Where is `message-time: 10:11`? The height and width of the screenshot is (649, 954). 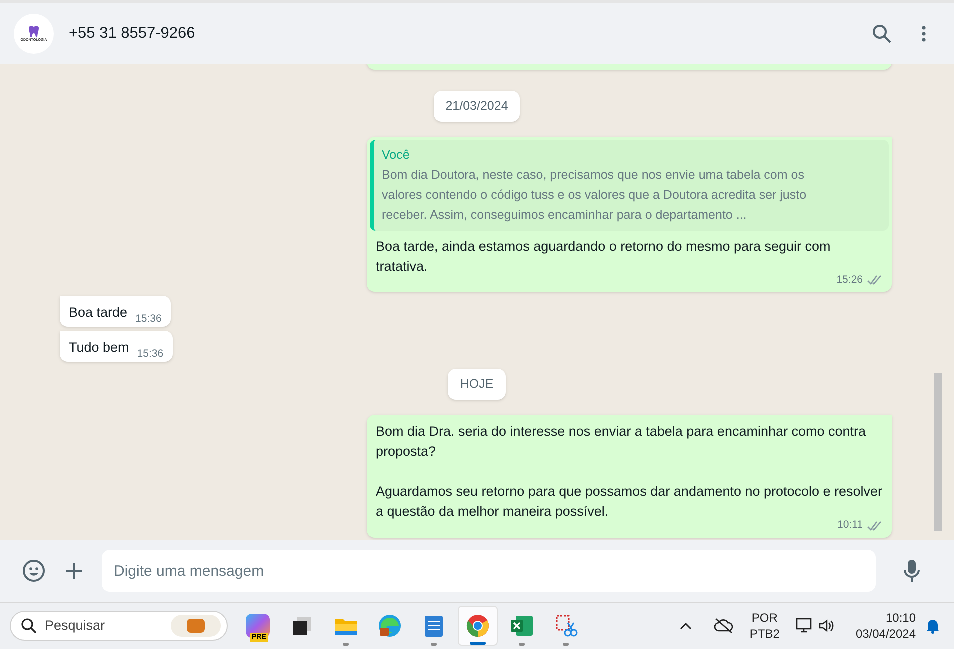 message-time: 10:11 is located at coordinates (850, 525).